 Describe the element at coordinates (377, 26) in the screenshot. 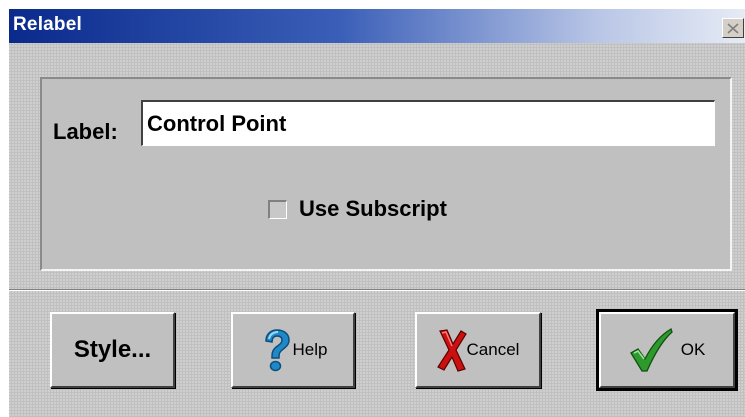

I see `title-bar: Relabel` at that location.